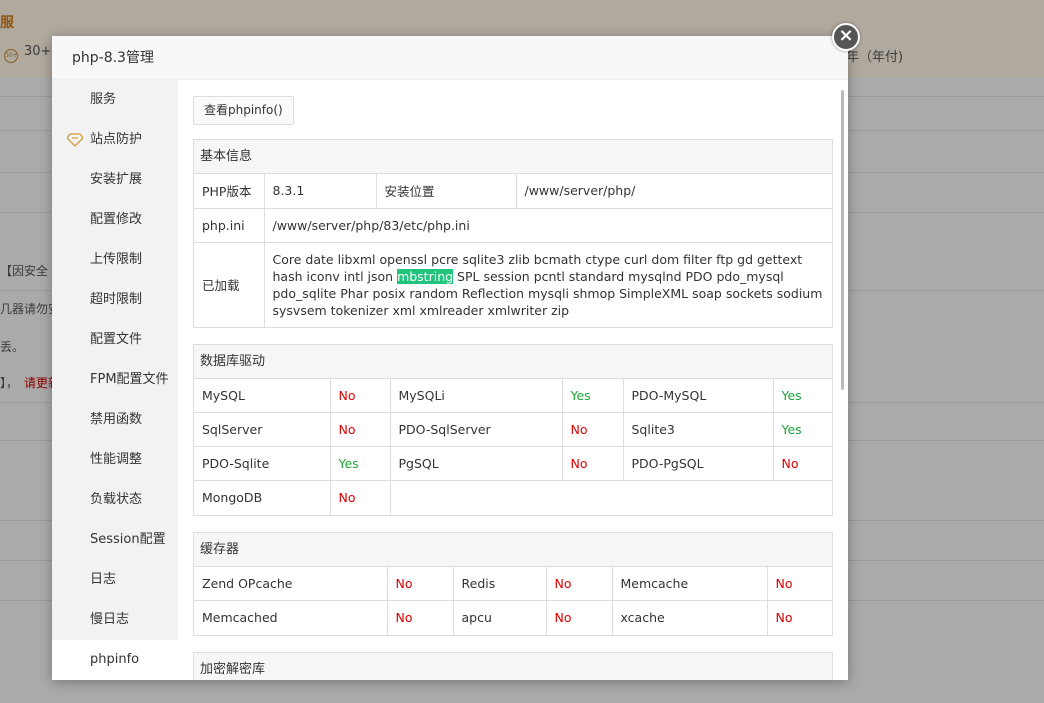 The width and height of the screenshot is (1044, 703). I want to click on sidebar-item-label: 配置修改, so click(116, 219).